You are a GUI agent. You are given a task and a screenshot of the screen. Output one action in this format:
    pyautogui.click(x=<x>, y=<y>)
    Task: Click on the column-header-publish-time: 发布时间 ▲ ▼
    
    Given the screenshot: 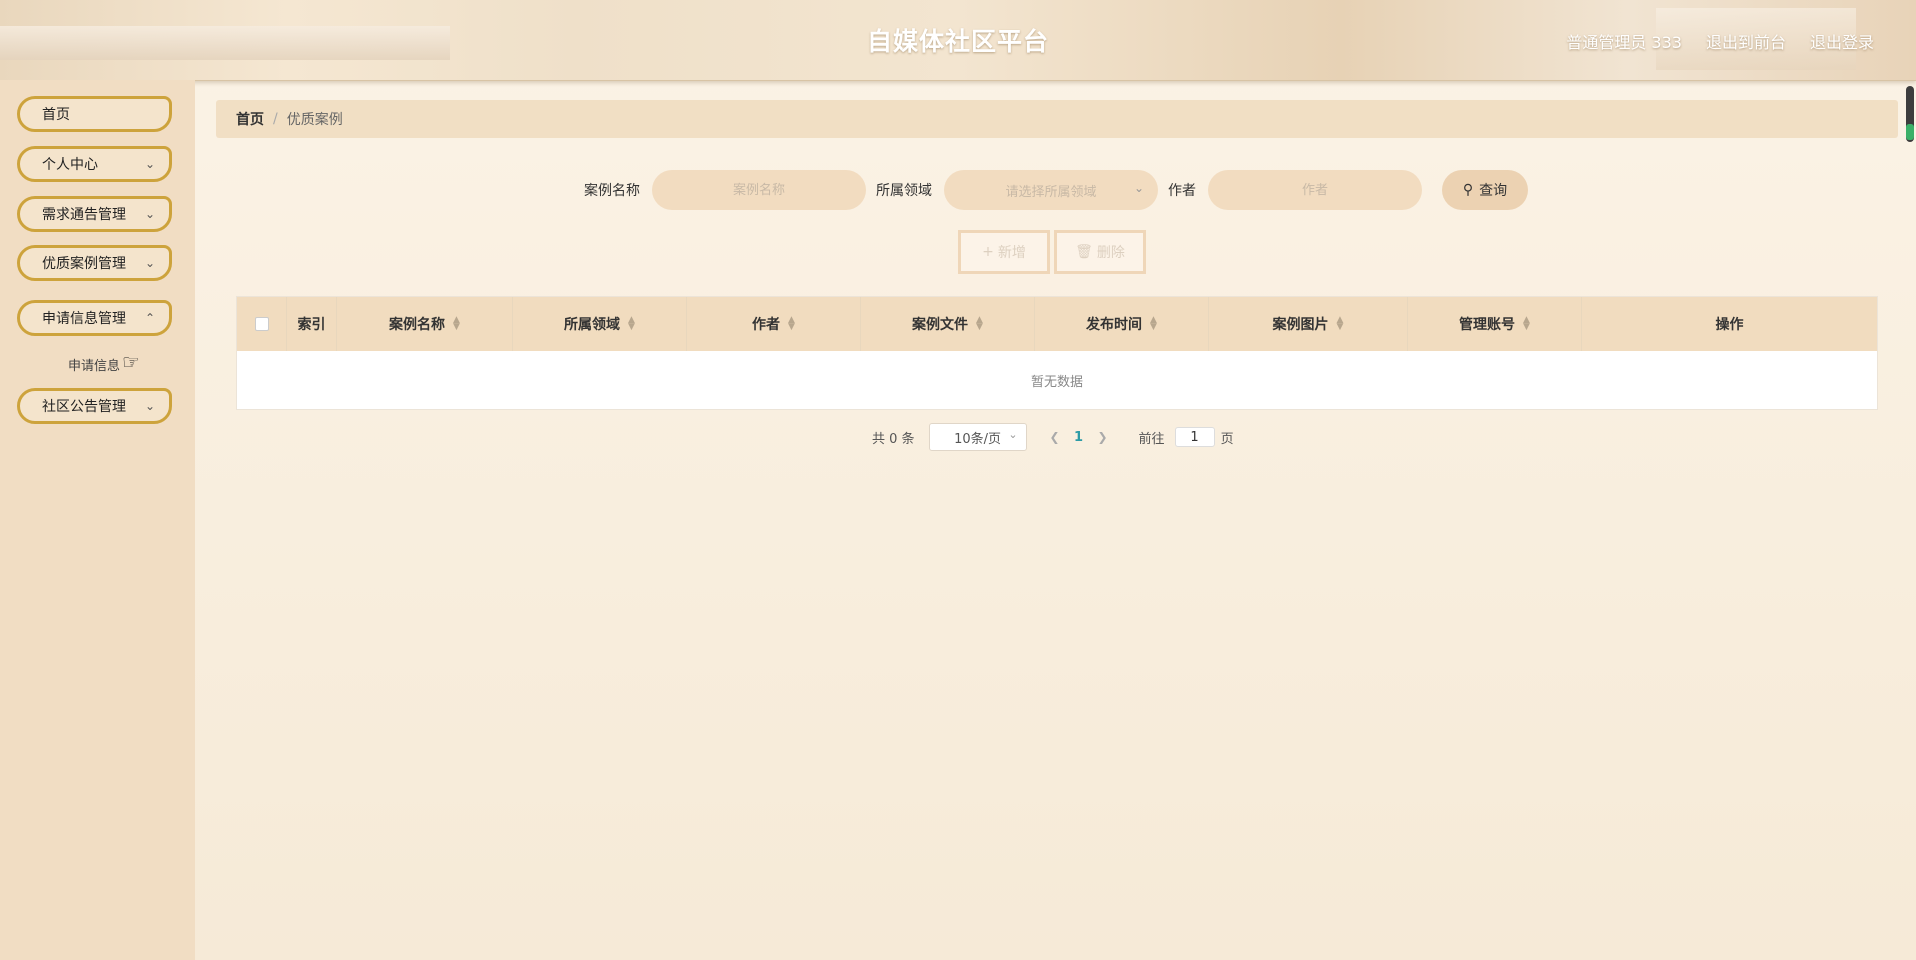 What is the action you would take?
    pyautogui.click(x=1122, y=324)
    